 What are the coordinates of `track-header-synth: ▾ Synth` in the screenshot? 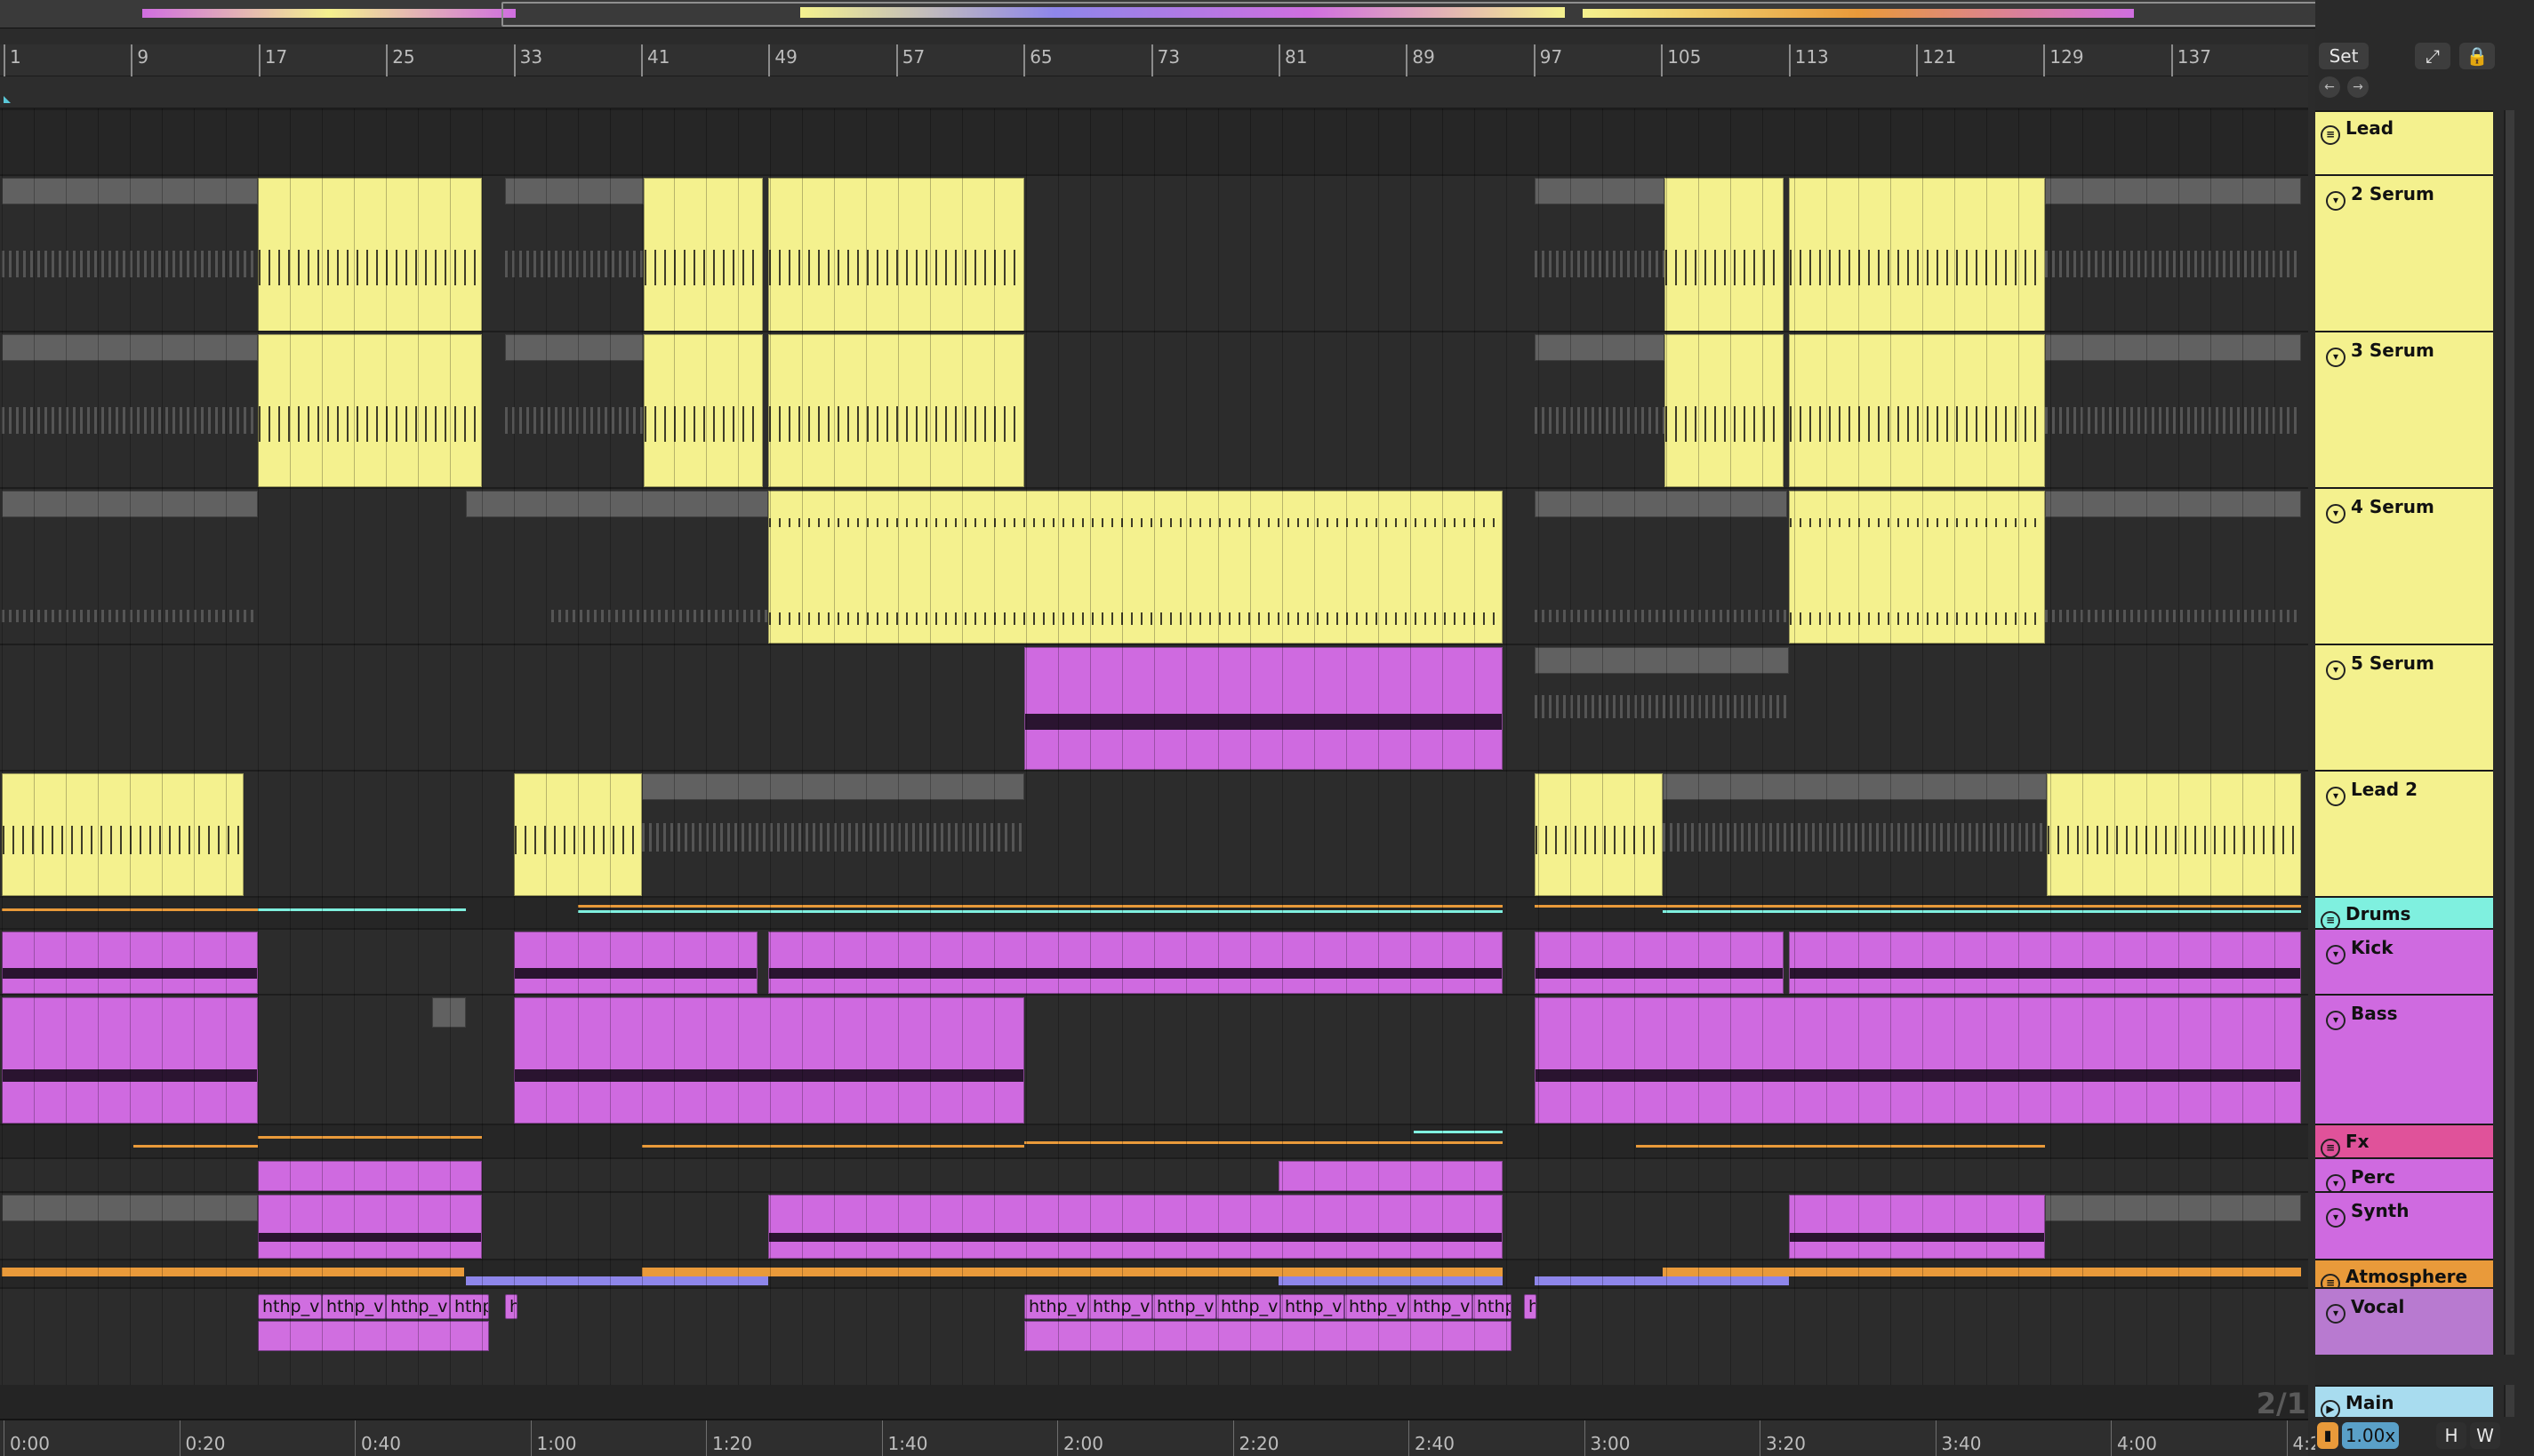 It's located at (2404, 1225).